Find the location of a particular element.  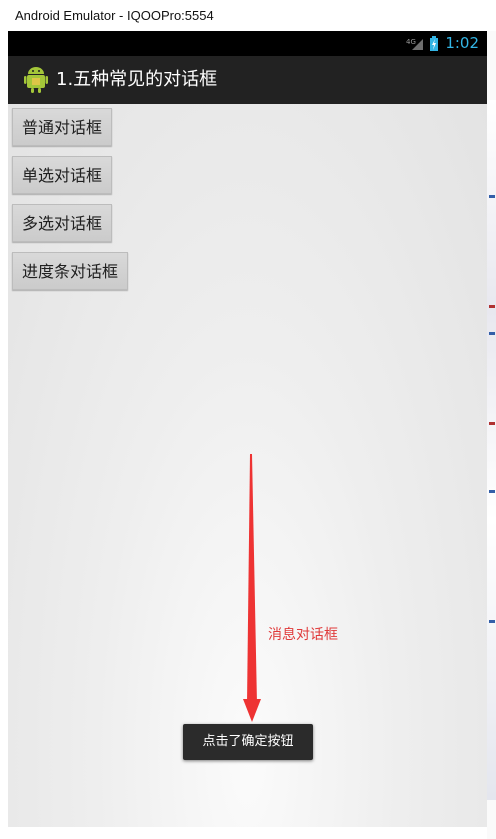

toast-message: 点击了确定按钮 is located at coordinates (248, 742).